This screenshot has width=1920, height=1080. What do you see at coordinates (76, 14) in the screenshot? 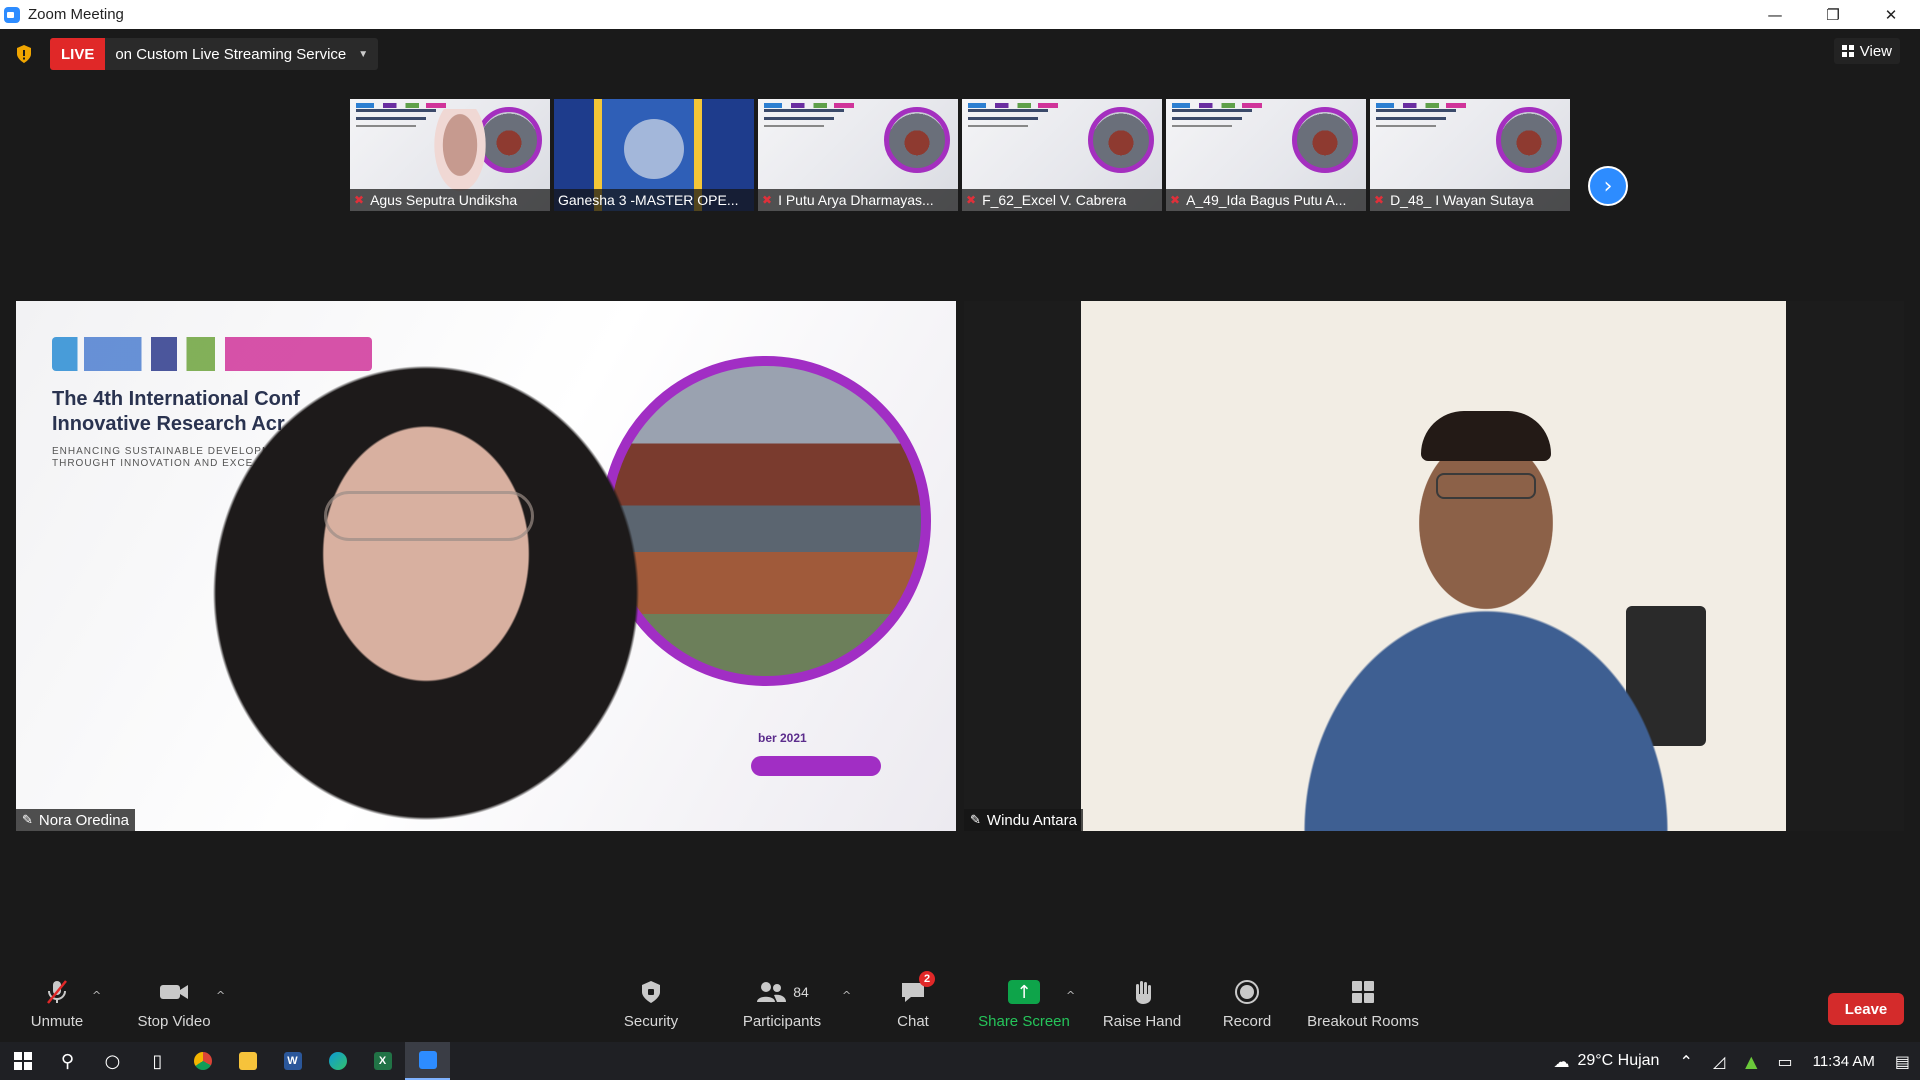
I see `window-title: Zoom Meeting` at bounding box center [76, 14].